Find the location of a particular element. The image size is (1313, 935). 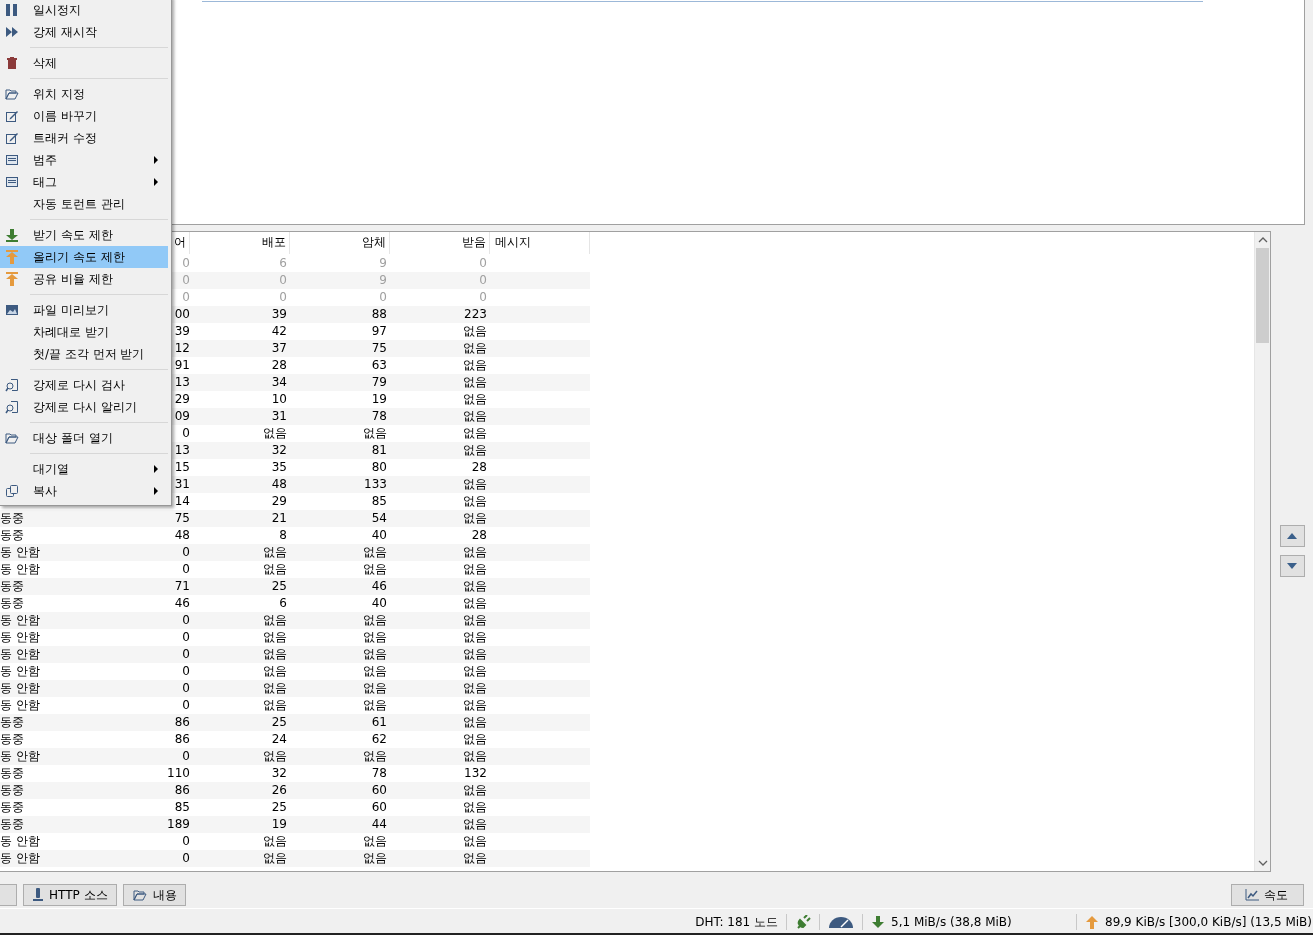

menu-item: 일시정지 is located at coordinates (84, 10).